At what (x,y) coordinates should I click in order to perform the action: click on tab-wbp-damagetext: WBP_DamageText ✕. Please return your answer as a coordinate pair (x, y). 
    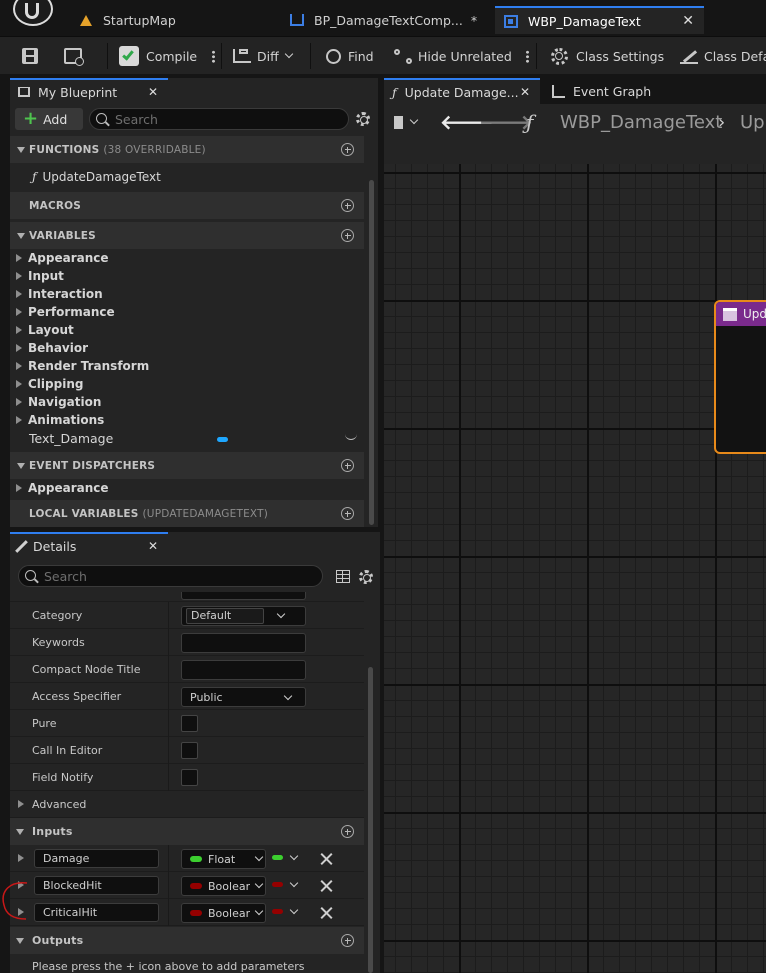
    Looking at the image, I should click on (599, 20).